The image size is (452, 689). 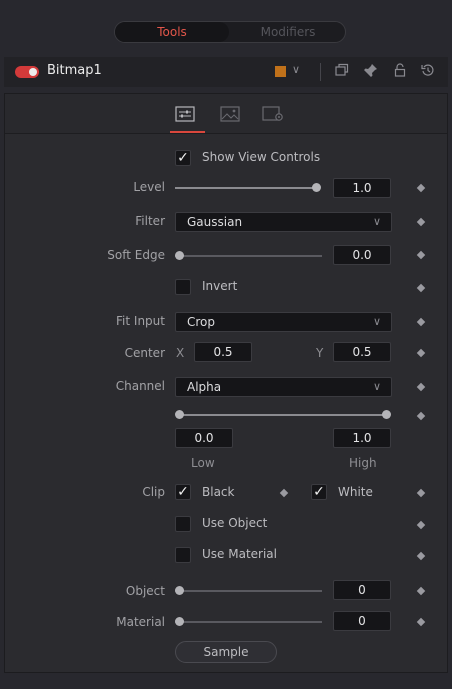 I want to click on level-input: 1.0, so click(x=362, y=188).